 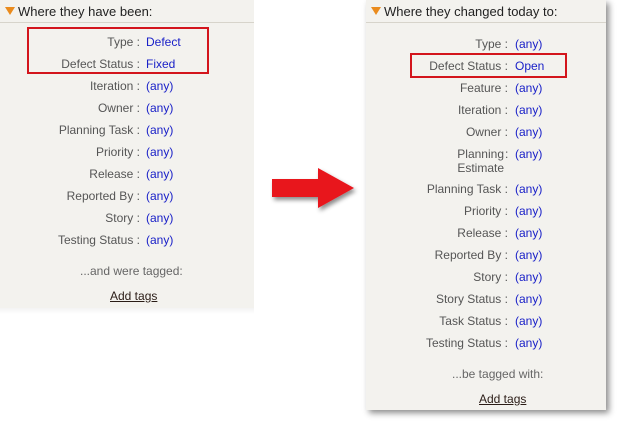 I want to click on filter-row-story-status: Story Status : (any), so click(x=486, y=299).